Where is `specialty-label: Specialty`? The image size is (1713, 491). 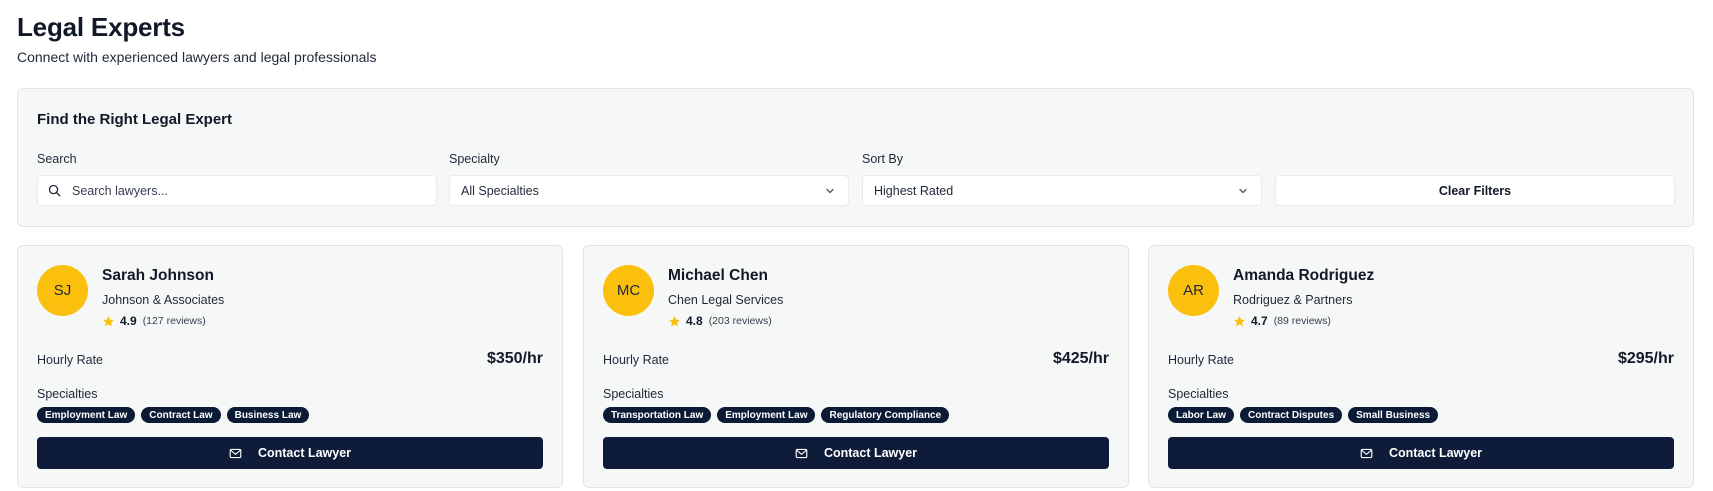 specialty-label: Specialty is located at coordinates (474, 159).